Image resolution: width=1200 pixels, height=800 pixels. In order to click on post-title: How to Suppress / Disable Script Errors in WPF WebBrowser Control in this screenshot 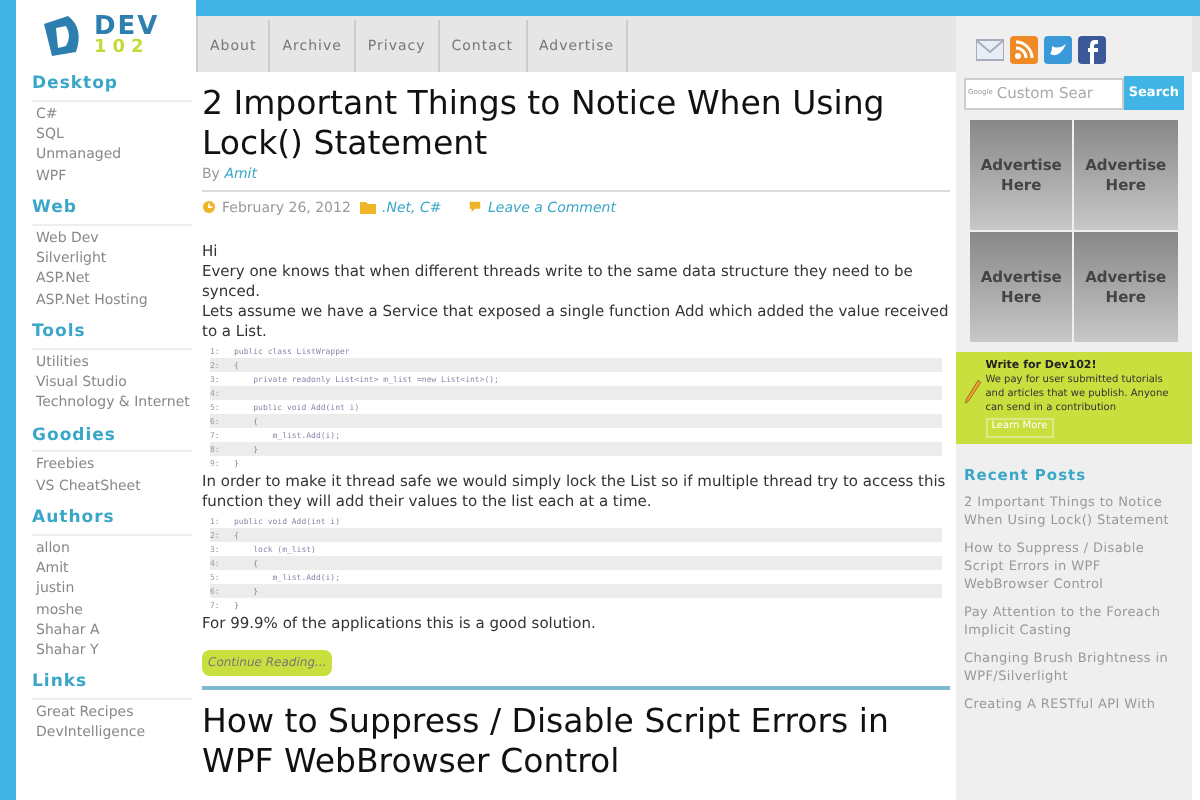, I will do `click(576, 742)`.